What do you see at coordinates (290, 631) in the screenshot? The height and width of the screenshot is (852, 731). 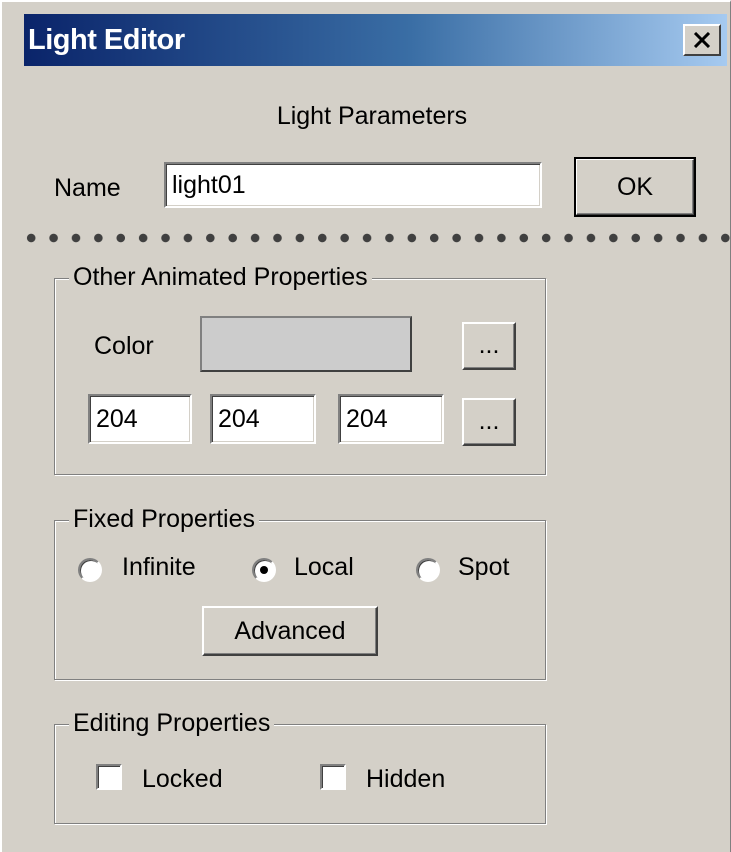 I see `advanced-button: Advanced` at bounding box center [290, 631].